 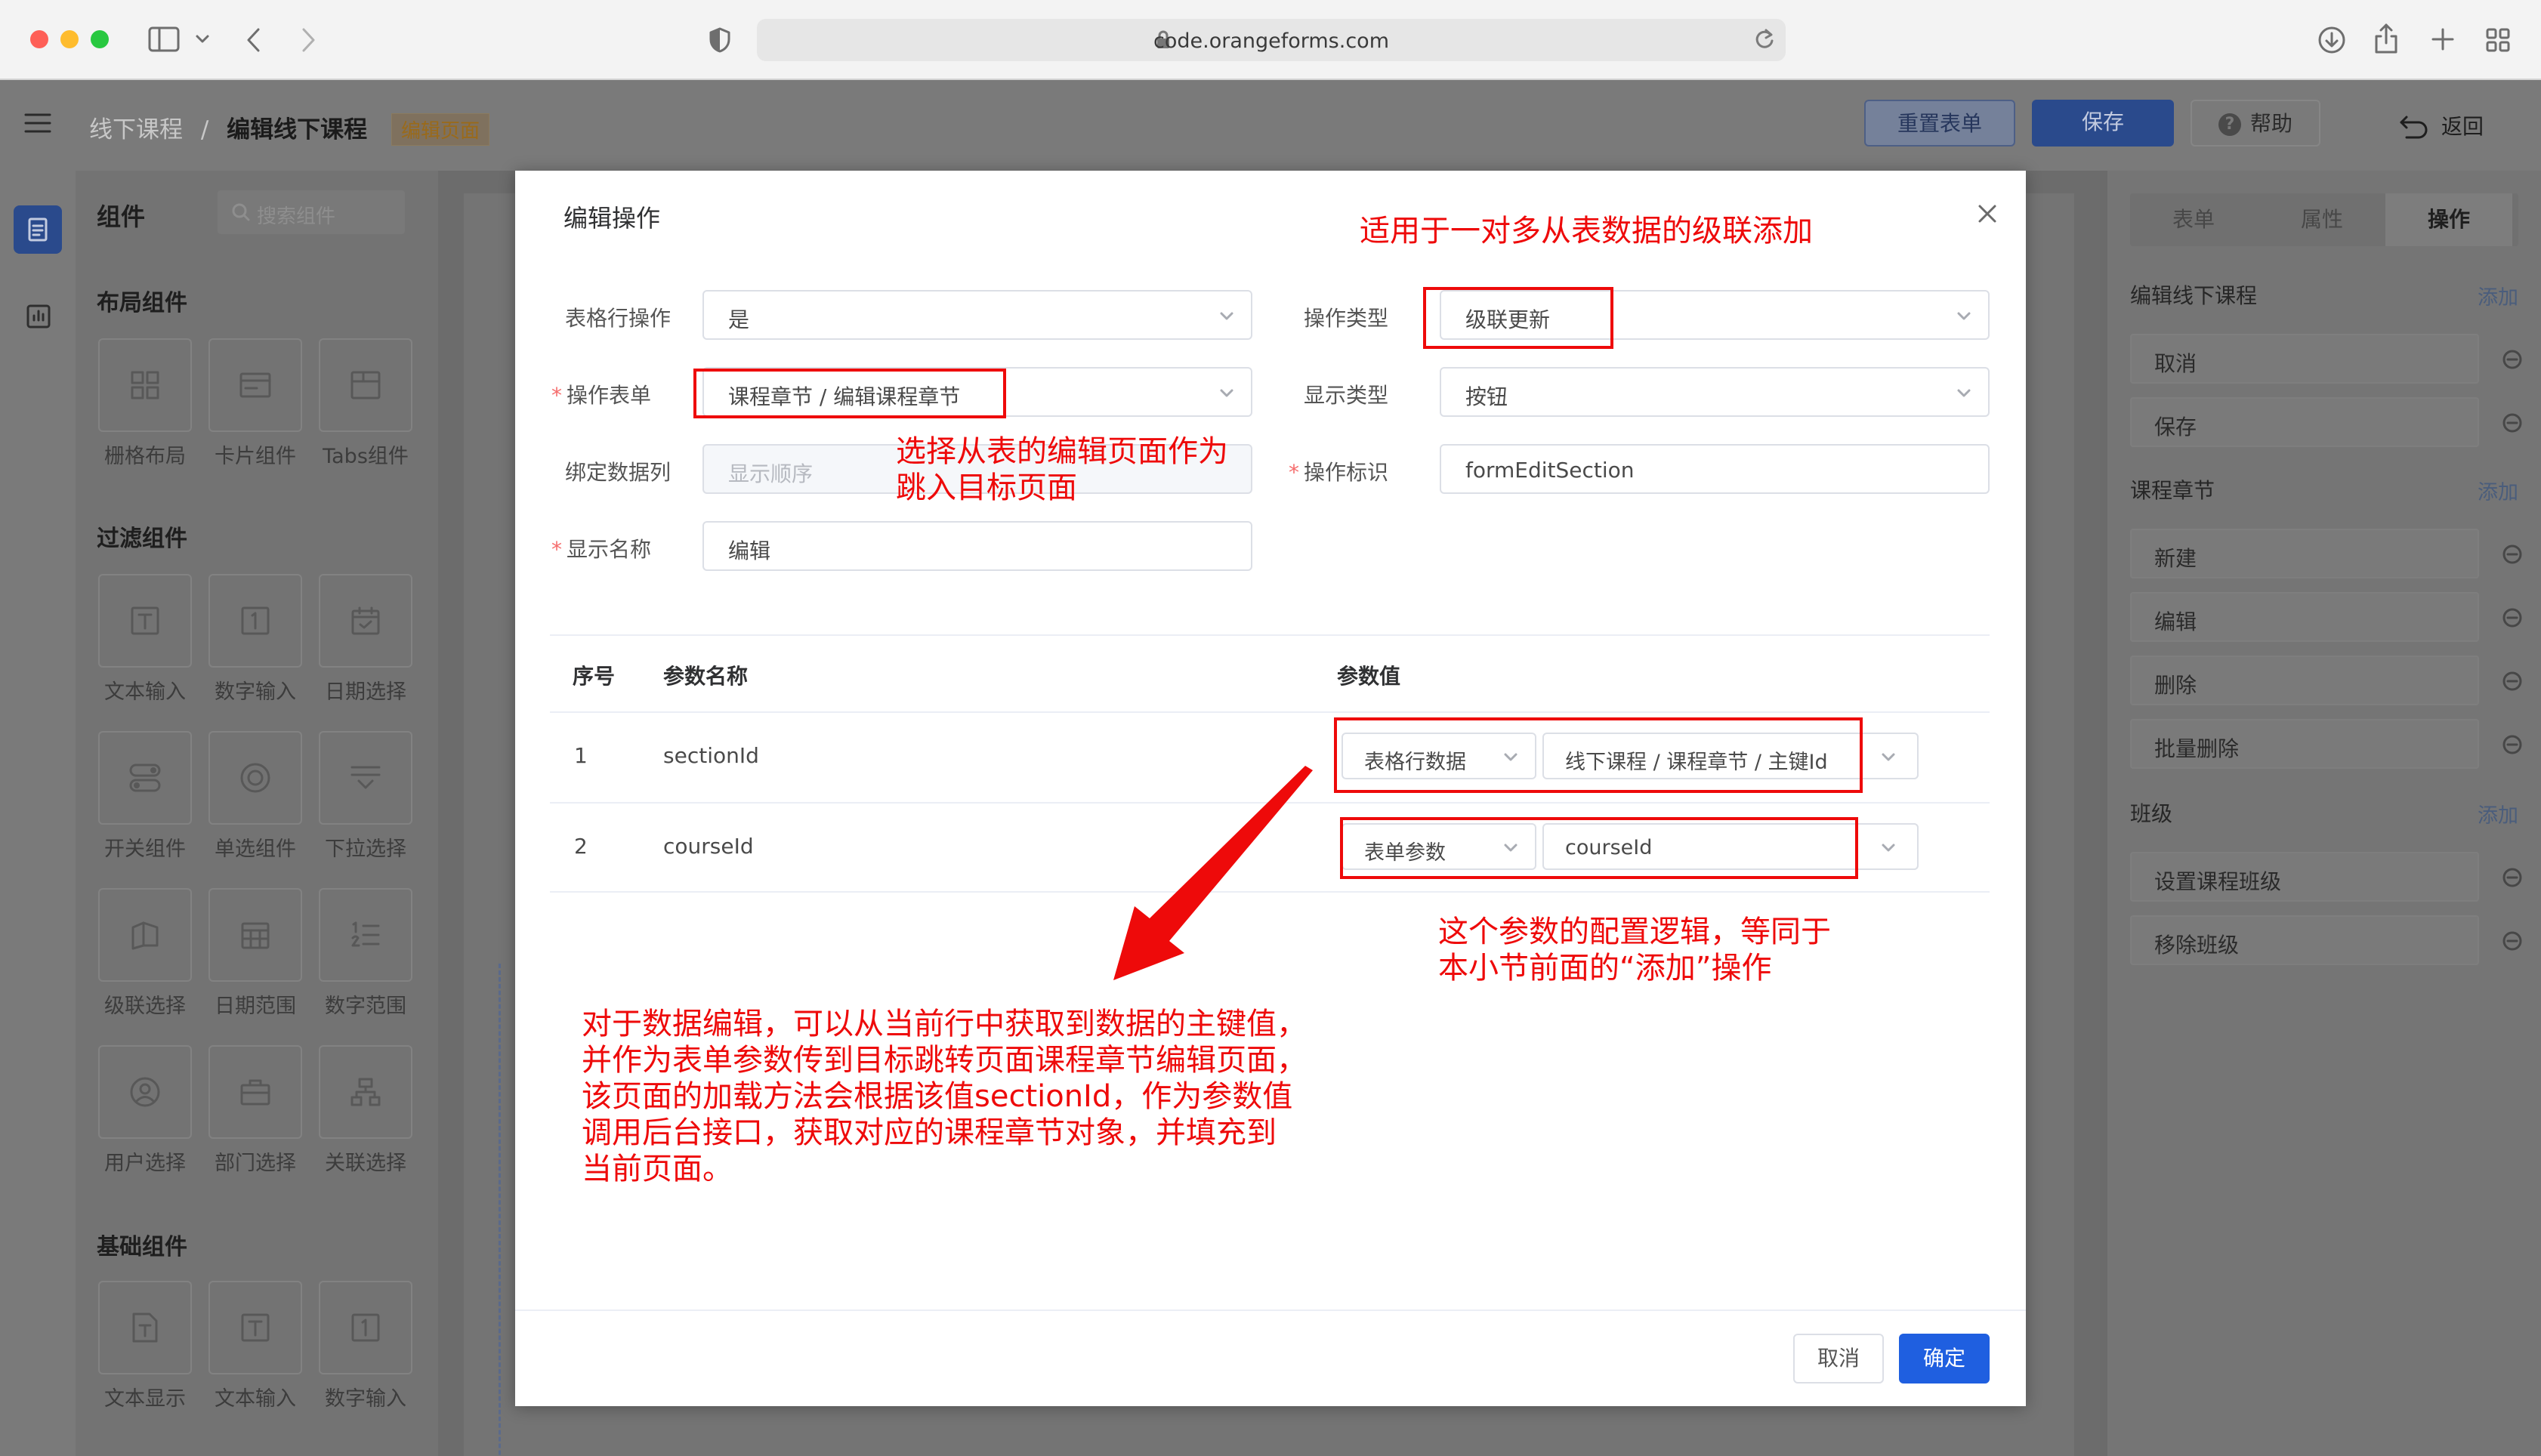 I want to click on action-item: 设置课程班级, so click(x=2304, y=877).